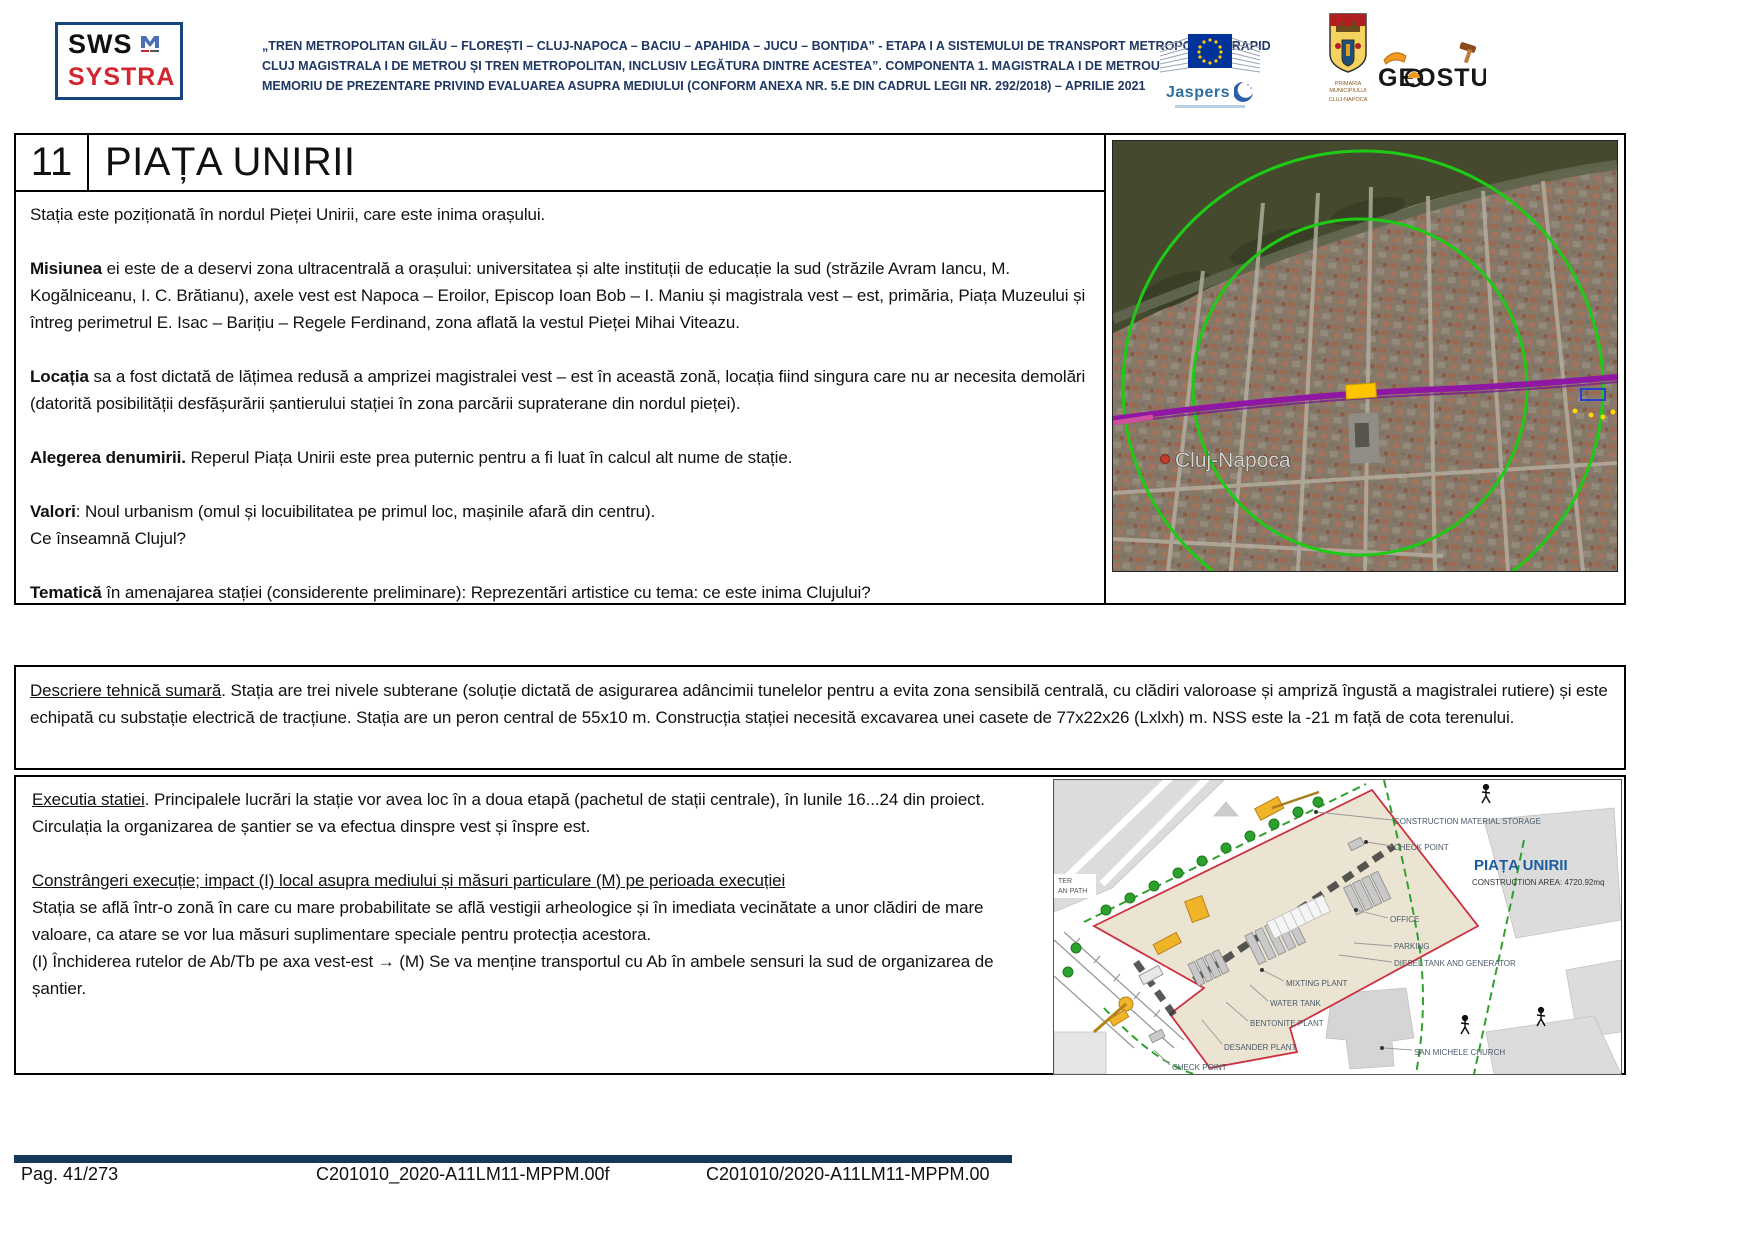 The height and width of the screenshot is (1240, 1754). What do you see at coordinates (1521, 865) in the screenshot?
I see `plan-title: PIAȚA UNIRII` at bounding box center [1521, 865].